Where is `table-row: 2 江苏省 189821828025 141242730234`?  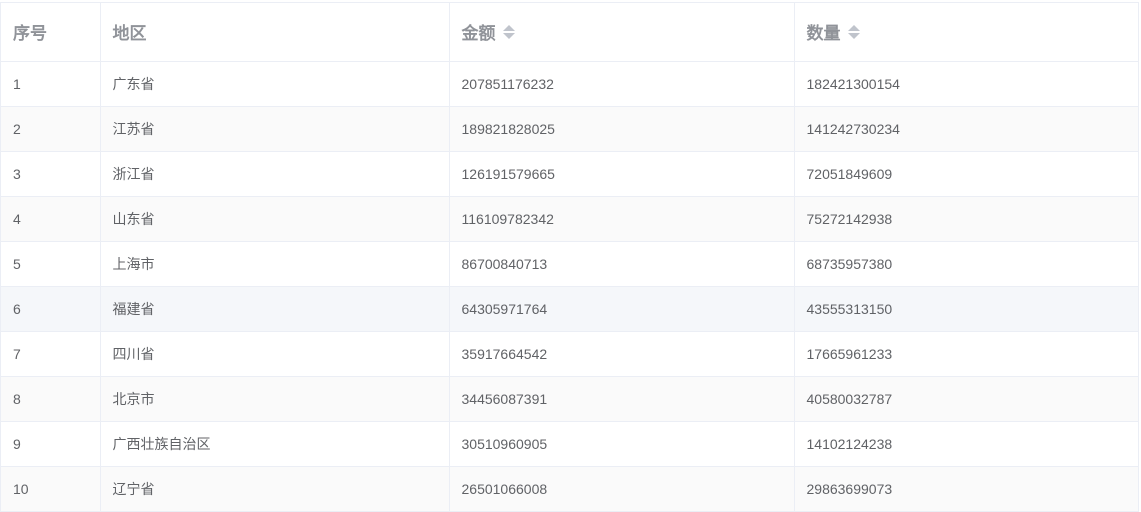 table-row: 2 江苏省 189821828025 141242730234 is located at coordinates (569, 129).